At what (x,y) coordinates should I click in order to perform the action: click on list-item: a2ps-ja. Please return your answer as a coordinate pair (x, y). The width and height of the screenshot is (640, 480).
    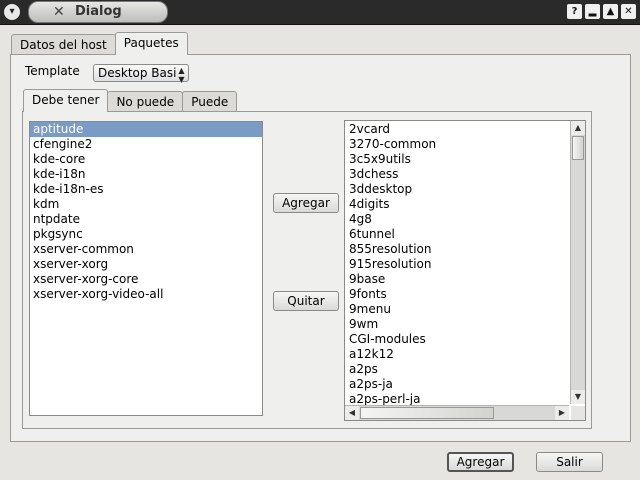
    Looking at the image, I should click on (457, 384).